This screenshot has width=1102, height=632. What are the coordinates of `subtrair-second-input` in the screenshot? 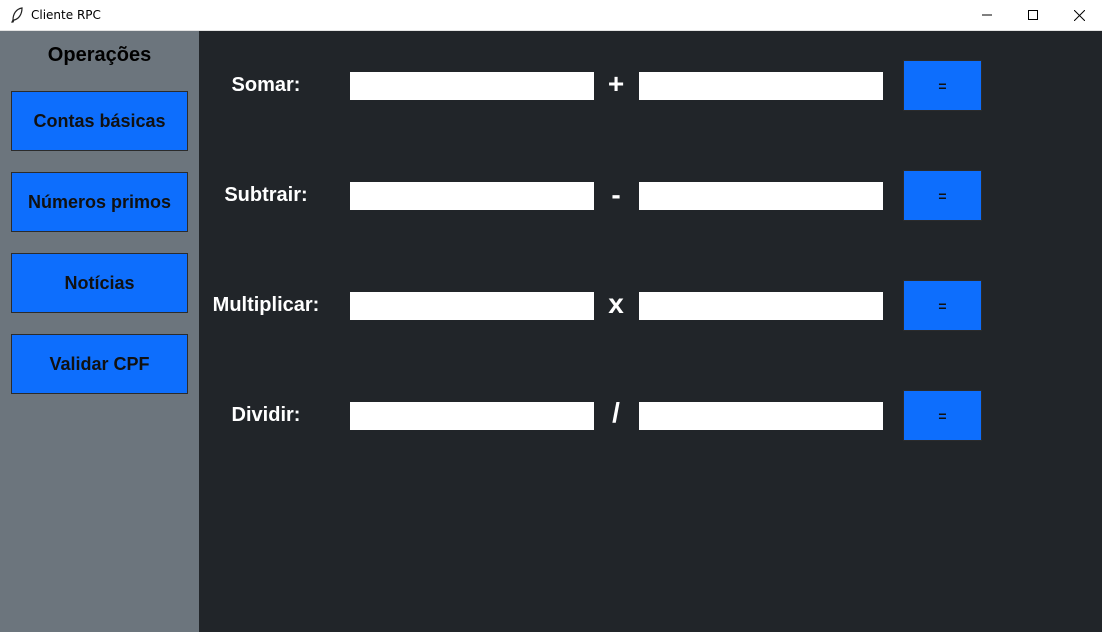 It's located at (761, 196).